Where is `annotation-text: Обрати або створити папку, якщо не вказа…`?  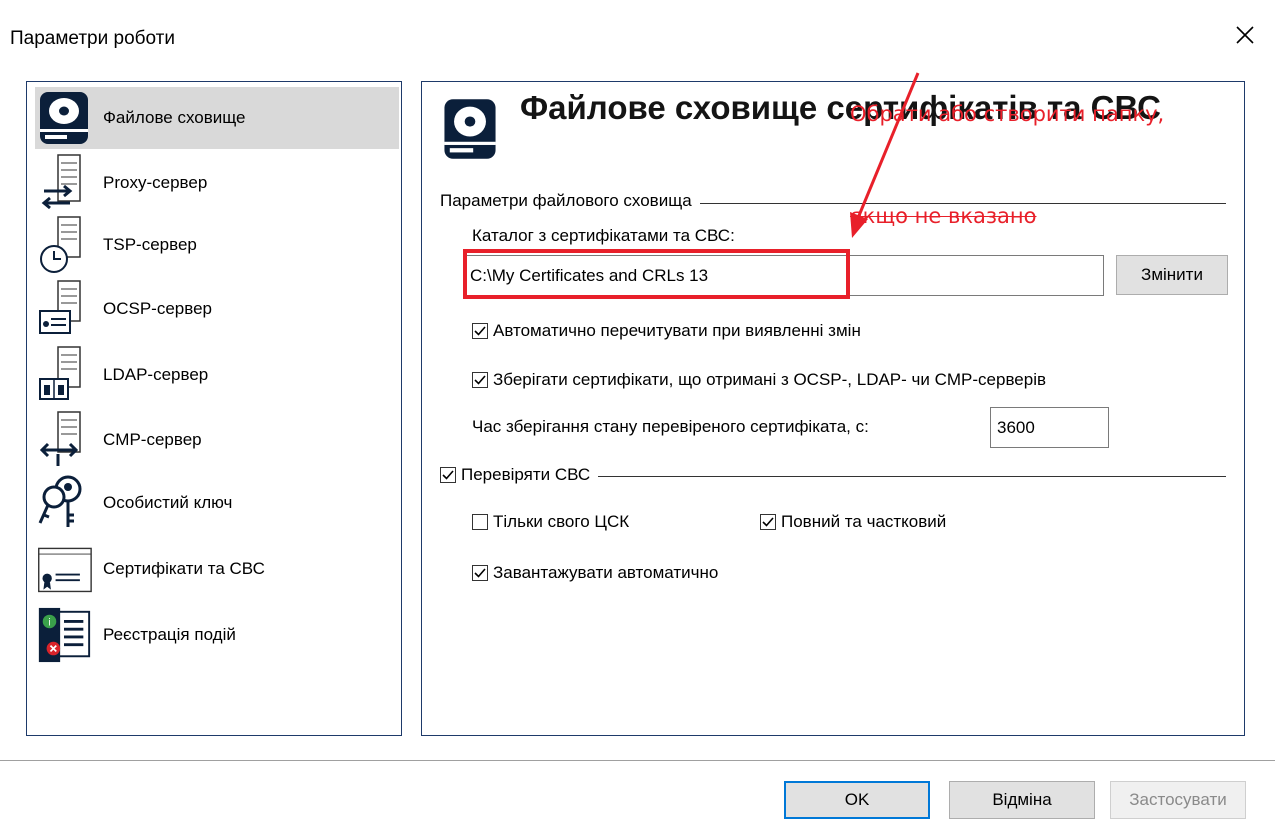 annotation-text: Обрати або створити папку, якщо не вказа… is located at coordinates (1040, 148).